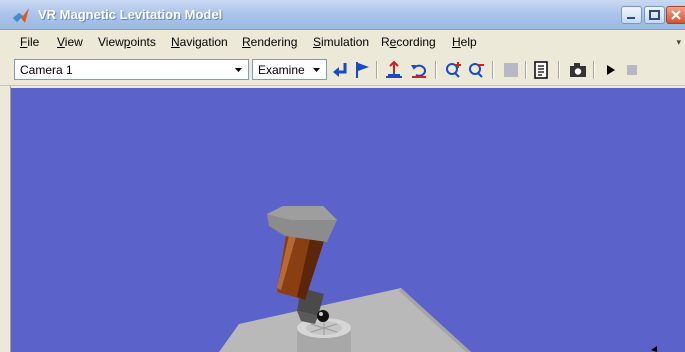 Image resolution: width=685 pixels, height=352 pixels. I want to click on navigation-mode-select: Examine, so click(289, 69).